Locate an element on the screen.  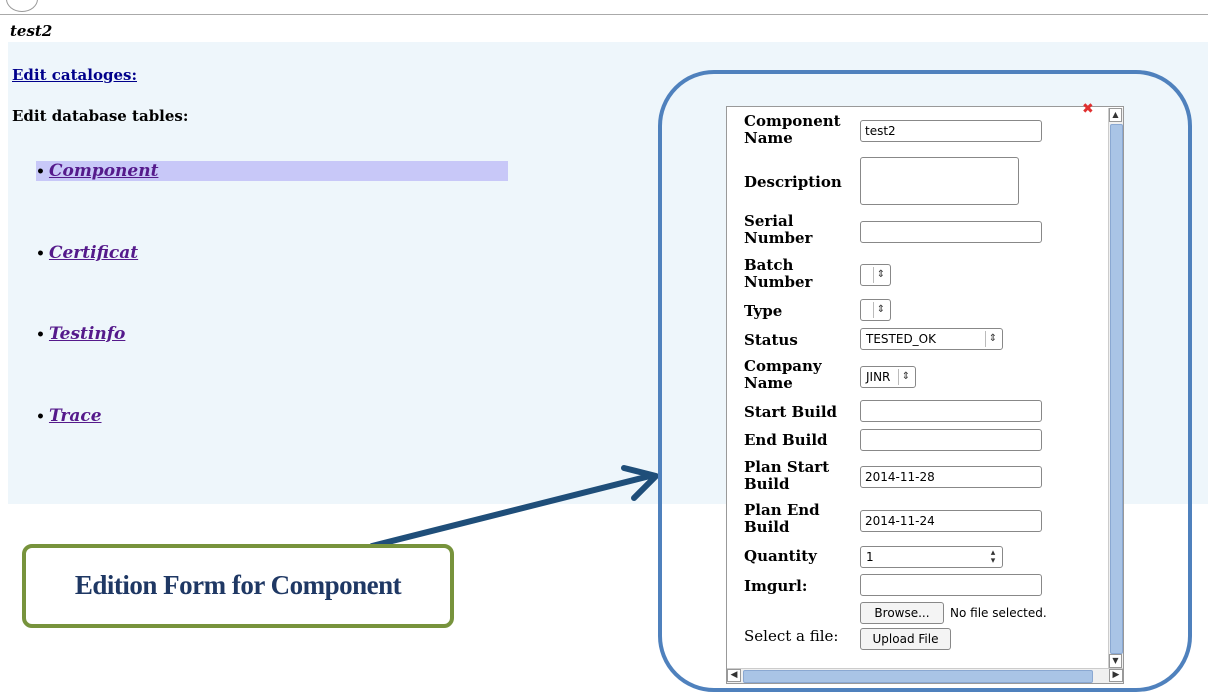
company-name-select: JINR ⇕ is located at coordinates (888, 377).